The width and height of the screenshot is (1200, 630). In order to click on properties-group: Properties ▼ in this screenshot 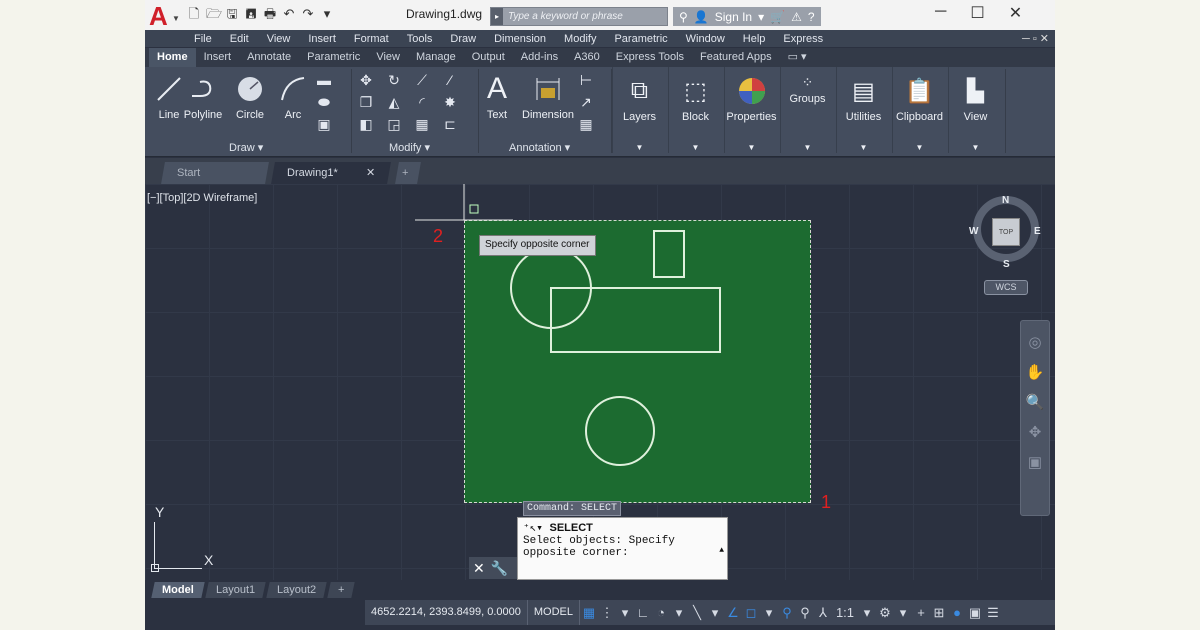, I will do `click(751, 110)`.